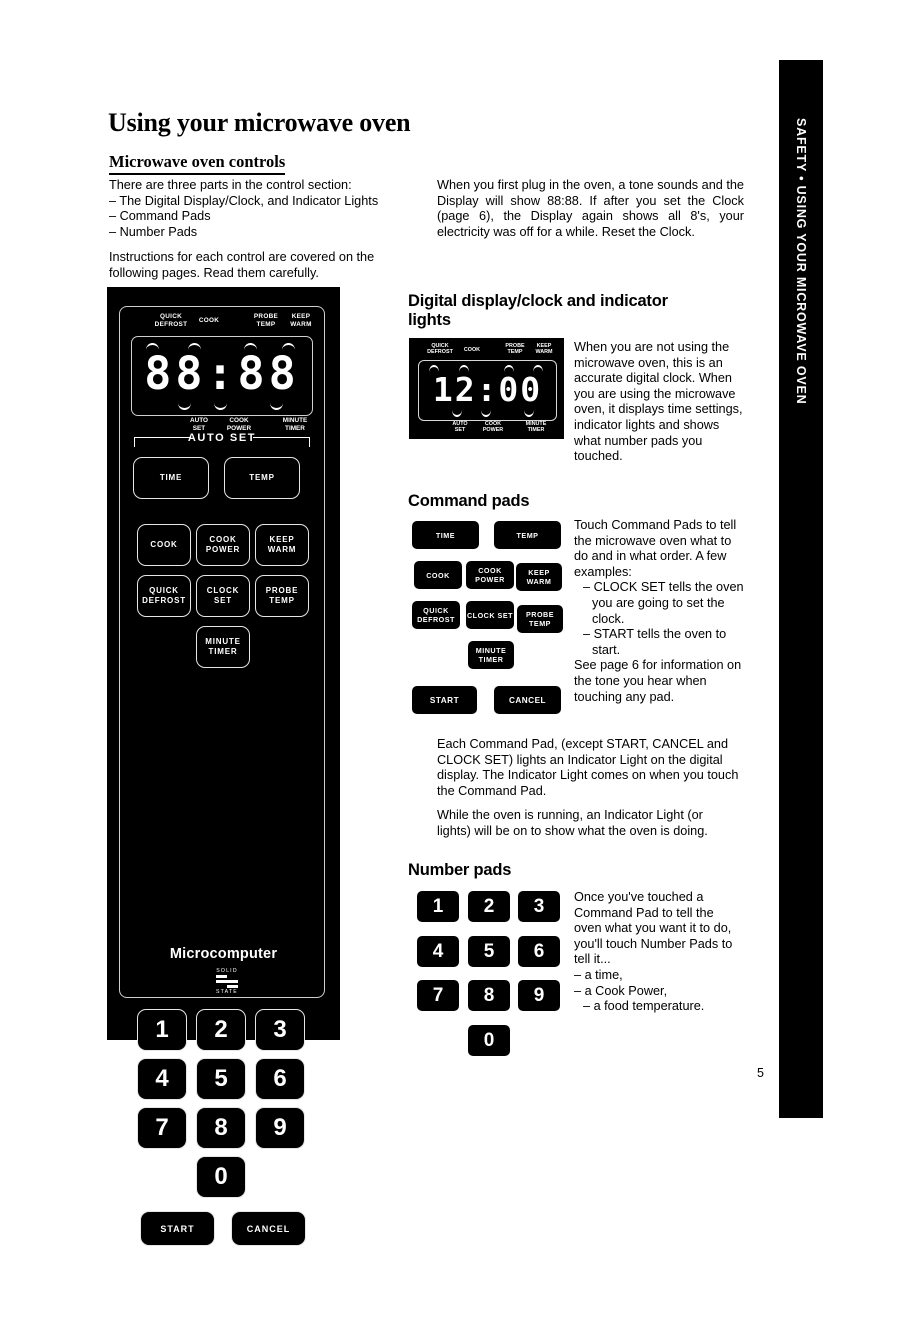 This screenshot has width=918, height=1336. I want to click on panel-pad-quick-defrost: QUICK DEFROST, so click(164, 596).